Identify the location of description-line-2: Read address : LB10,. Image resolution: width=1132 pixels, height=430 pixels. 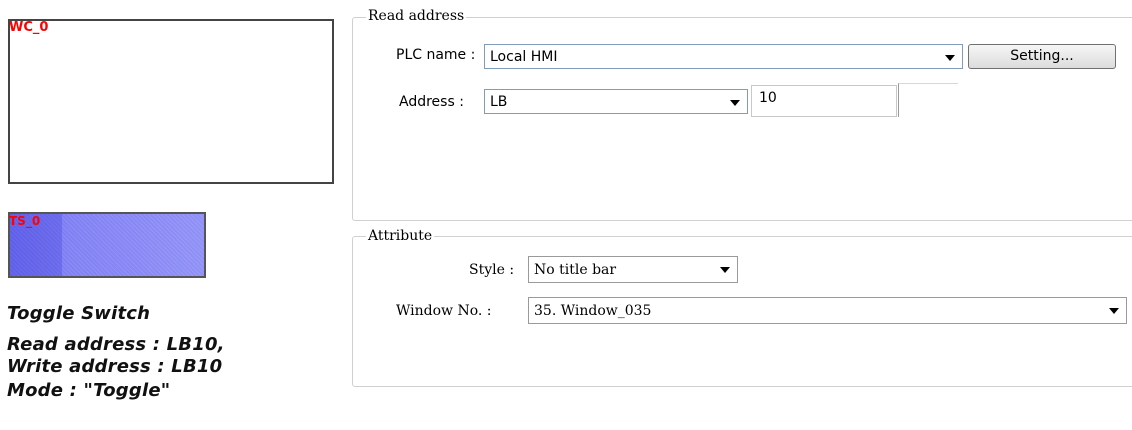
(116, 344).